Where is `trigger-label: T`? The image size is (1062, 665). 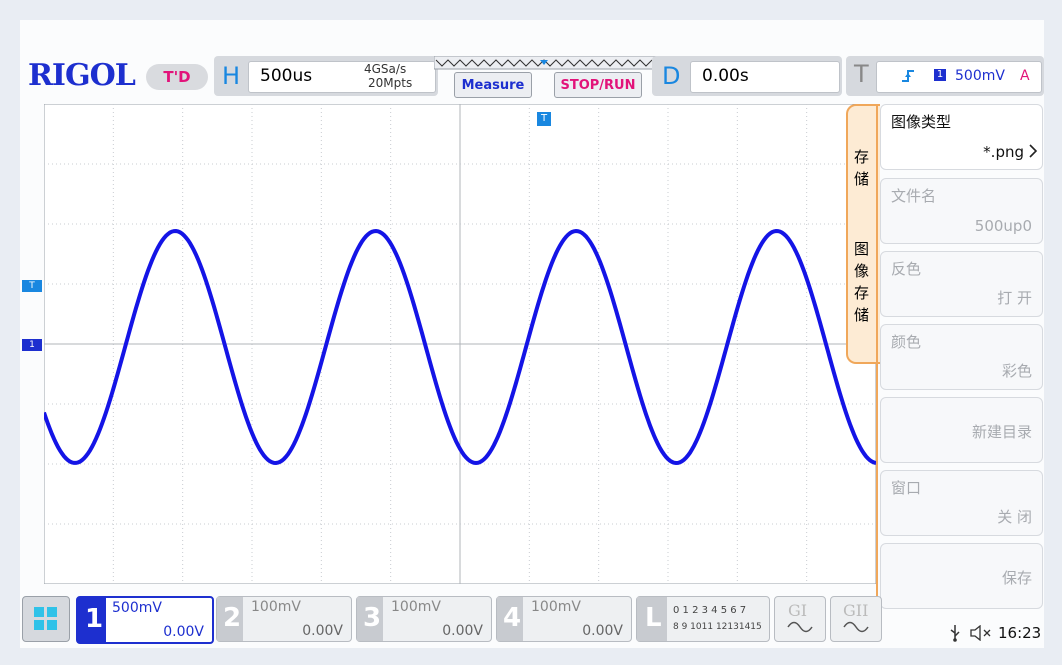 trigger-label: T is located at coordinates (861, 74).